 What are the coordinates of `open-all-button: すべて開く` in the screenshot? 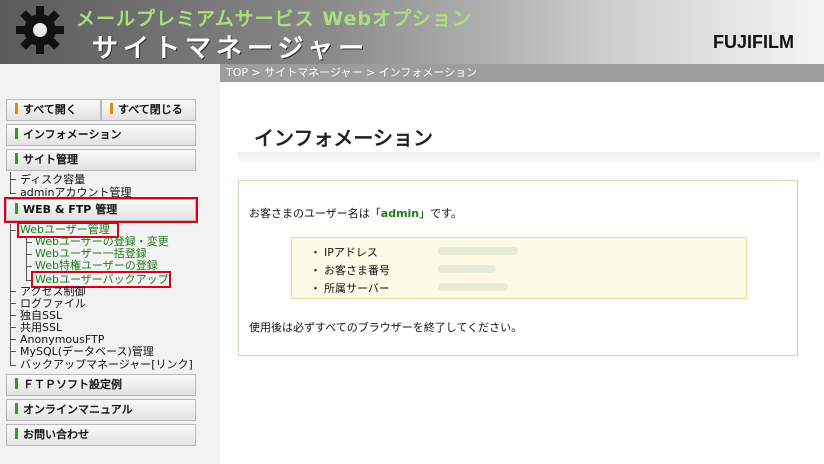 It's located at (53, 110).